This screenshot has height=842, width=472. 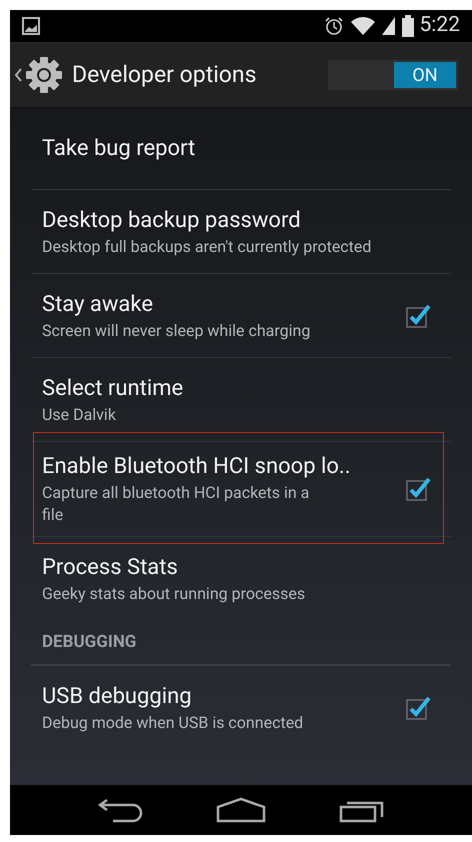 What do you see at coordinates (363, 26) in the screenshot?
I see `wifi-icon` at bounding box center [363, 26].